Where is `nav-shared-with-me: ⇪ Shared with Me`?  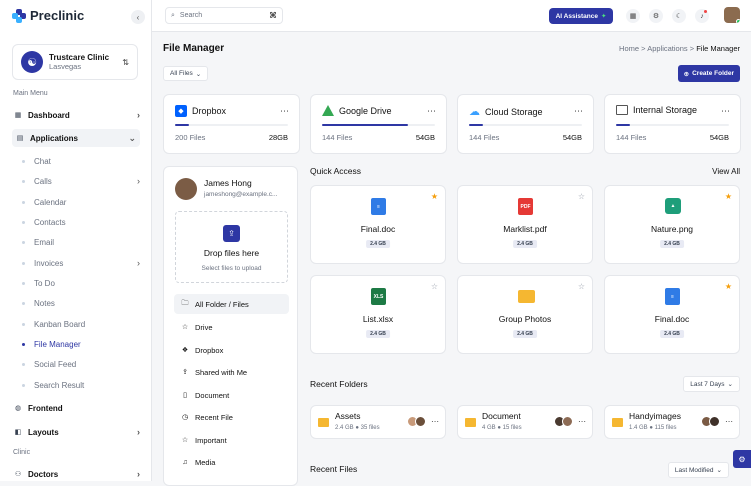
nav-shared-with-me: ⇪ Shared with Me is located at coordinates (231, 372).